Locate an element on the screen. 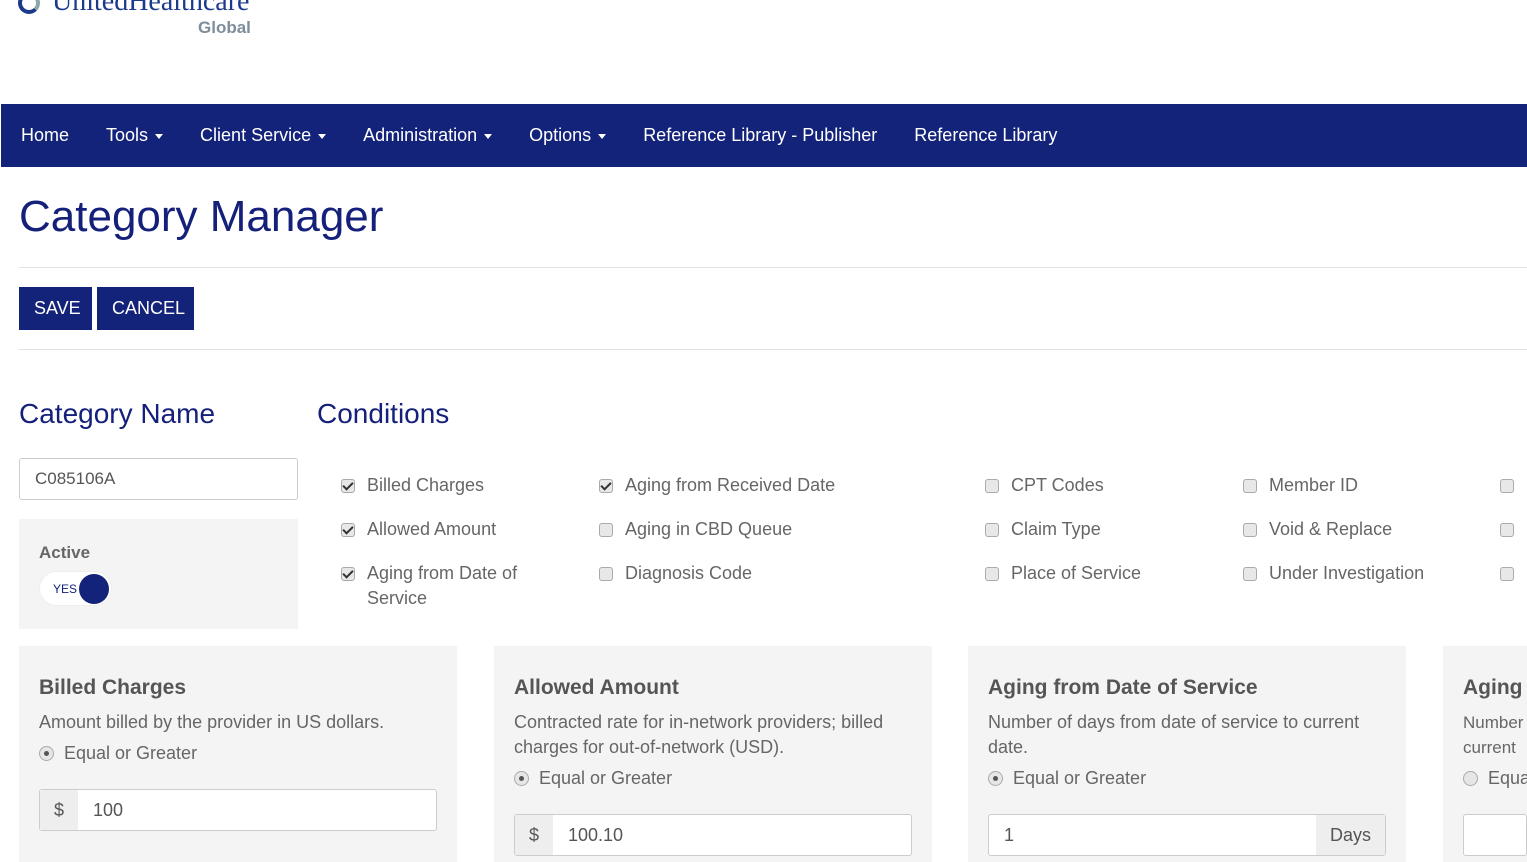  nav-item: Home is located at coordinates (45, 135).